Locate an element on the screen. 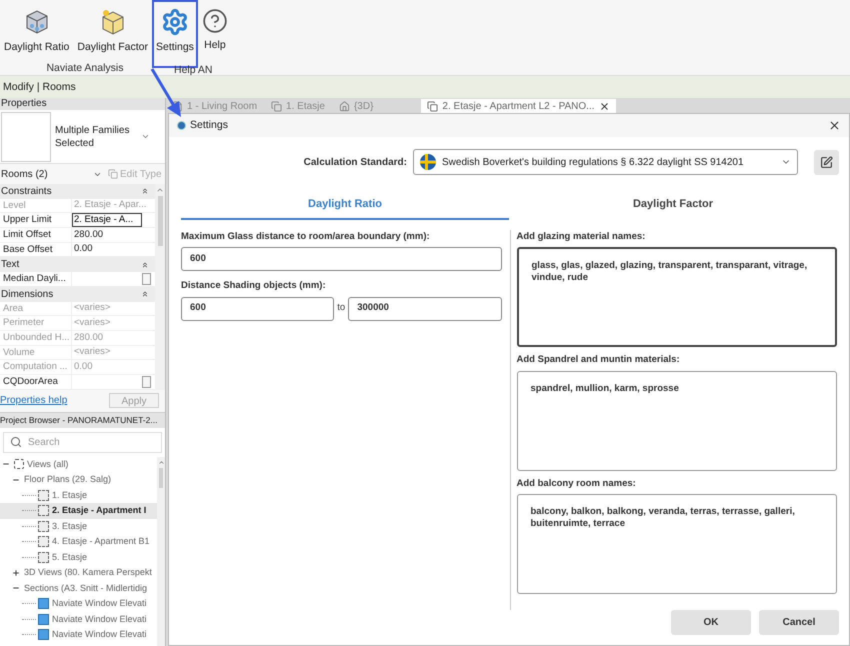 Image resolution: width=850 pixels, height=646 pixels. tree-item: 3. Etasje is located at coordinates (78, 526).